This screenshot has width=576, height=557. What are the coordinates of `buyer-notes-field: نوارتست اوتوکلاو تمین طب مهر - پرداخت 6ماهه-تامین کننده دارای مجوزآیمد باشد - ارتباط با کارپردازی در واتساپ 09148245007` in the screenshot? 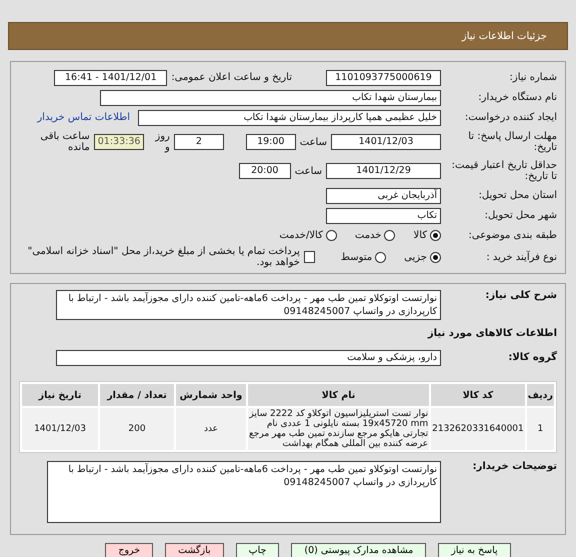 It's located at (244, 492).